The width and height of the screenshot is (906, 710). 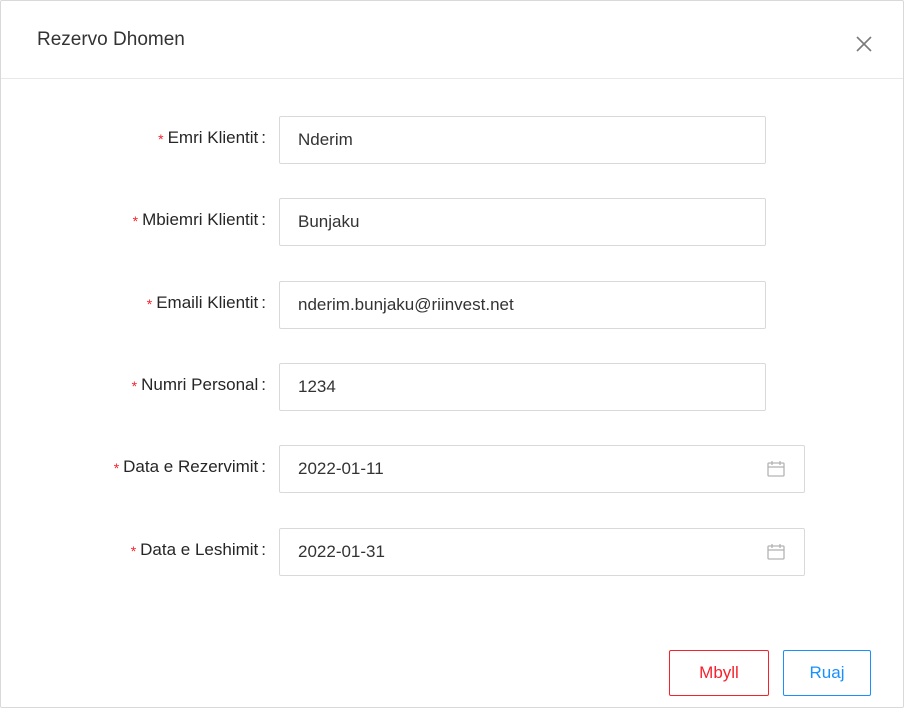 I want to click on close-button: Mbyll, so click(x=719, y=673).